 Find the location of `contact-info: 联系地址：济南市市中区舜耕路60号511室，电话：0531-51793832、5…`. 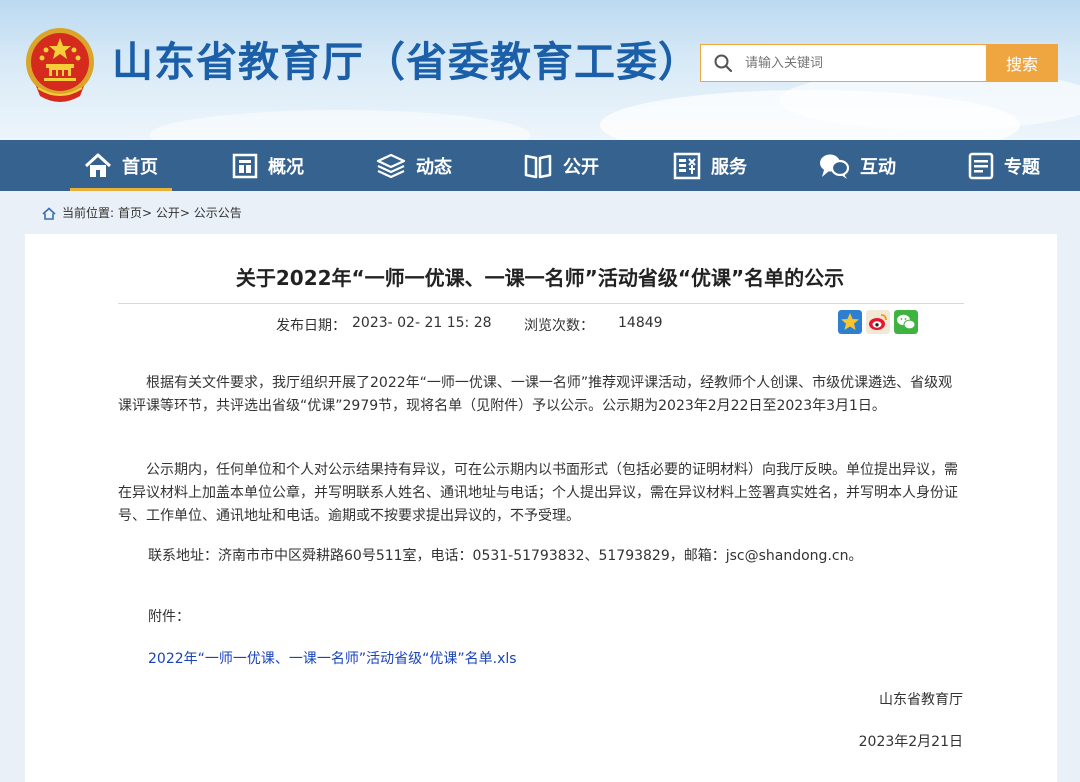

contact-info: 联系地址：济南市市中区舜耕路60号511室，电话：0531-51793832、5… is located at coordinates (505, 556).